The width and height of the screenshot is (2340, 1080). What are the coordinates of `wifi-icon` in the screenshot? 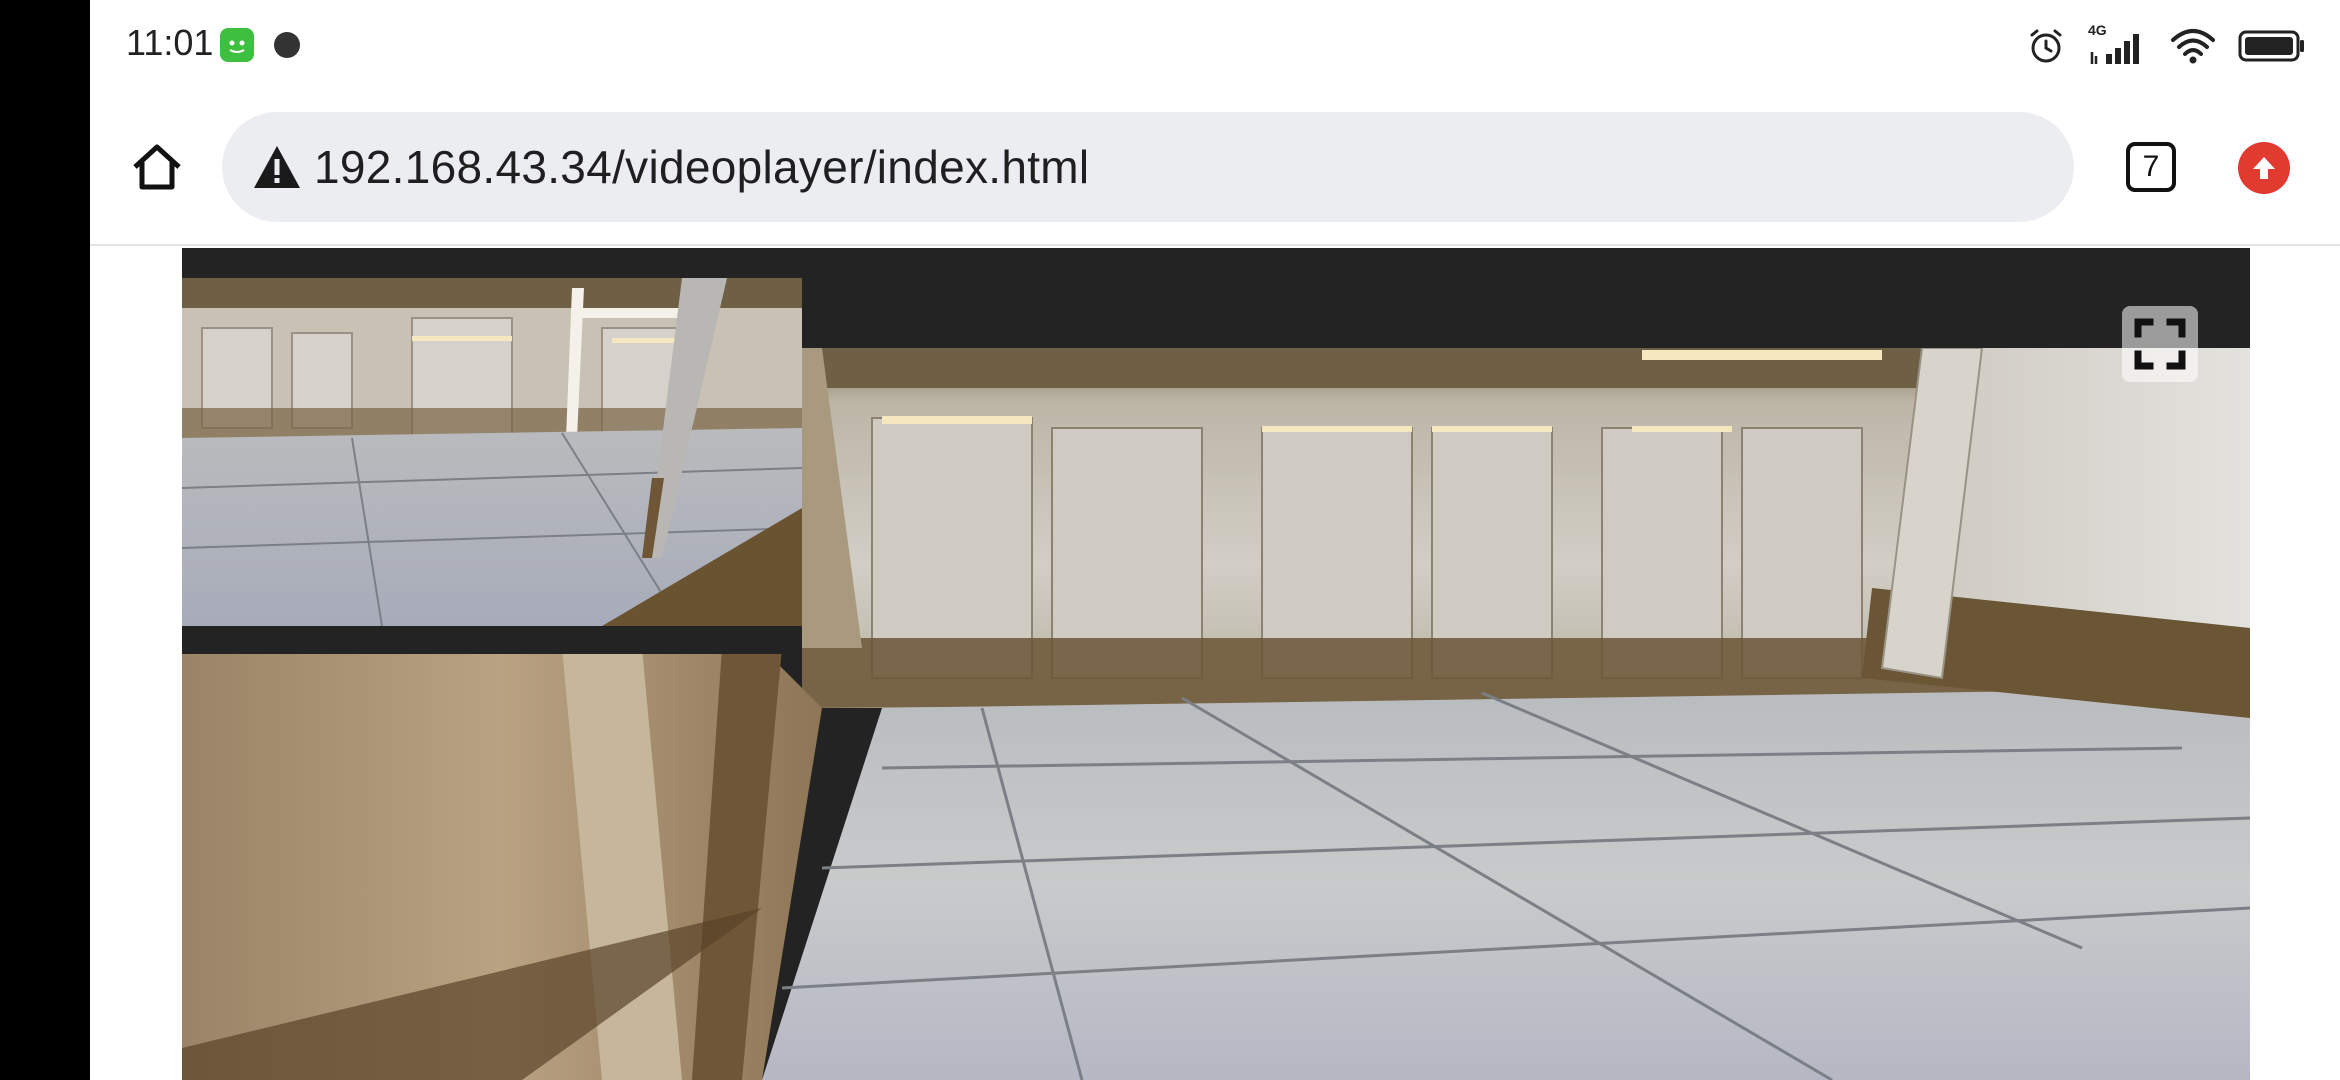 It's located at (2193, 46).